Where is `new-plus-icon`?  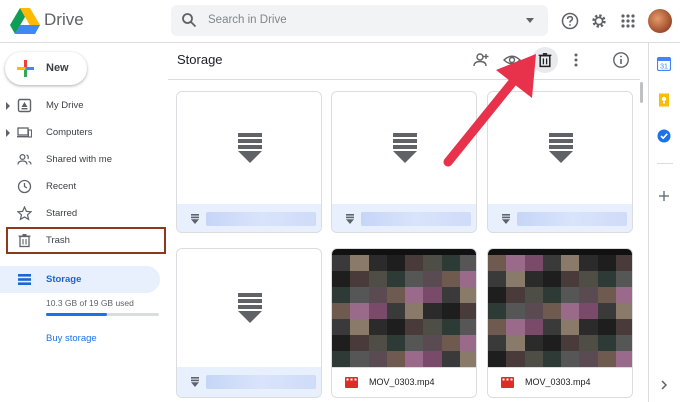
new-plus-icon is located at coordinates (25, 68).